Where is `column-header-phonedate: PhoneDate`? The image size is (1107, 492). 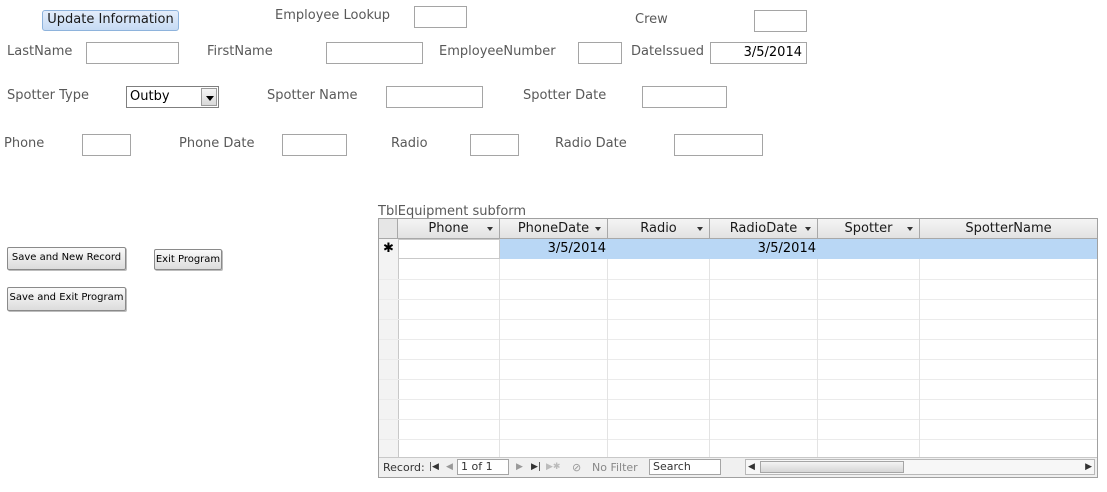 column-header-phonedate: PhoneDate is located at coordinates (554, 229).